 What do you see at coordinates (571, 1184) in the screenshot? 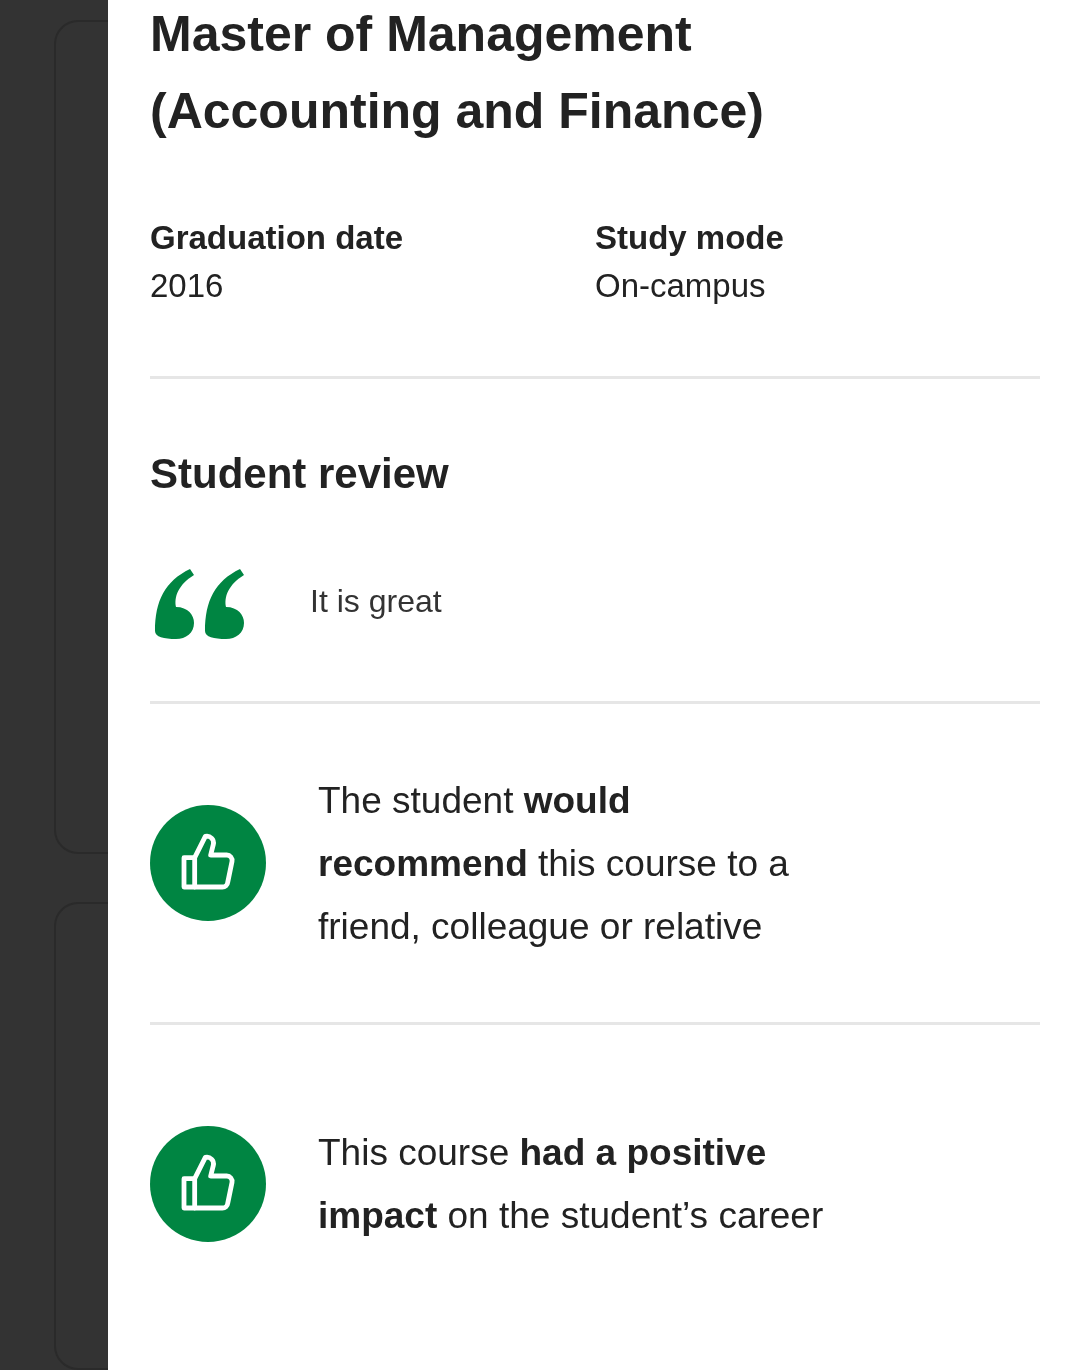
I see `review-point: This course had a positive impact on the student’s career` at bounding box center [571, 1184].